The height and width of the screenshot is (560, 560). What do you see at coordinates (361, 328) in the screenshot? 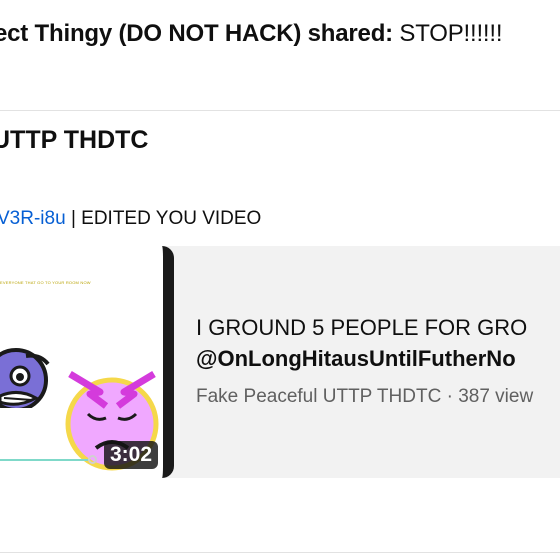
I see `video-title-line1: I GROUND 5 PEOPLE FOR GRO` at bounding box center [361, 328].